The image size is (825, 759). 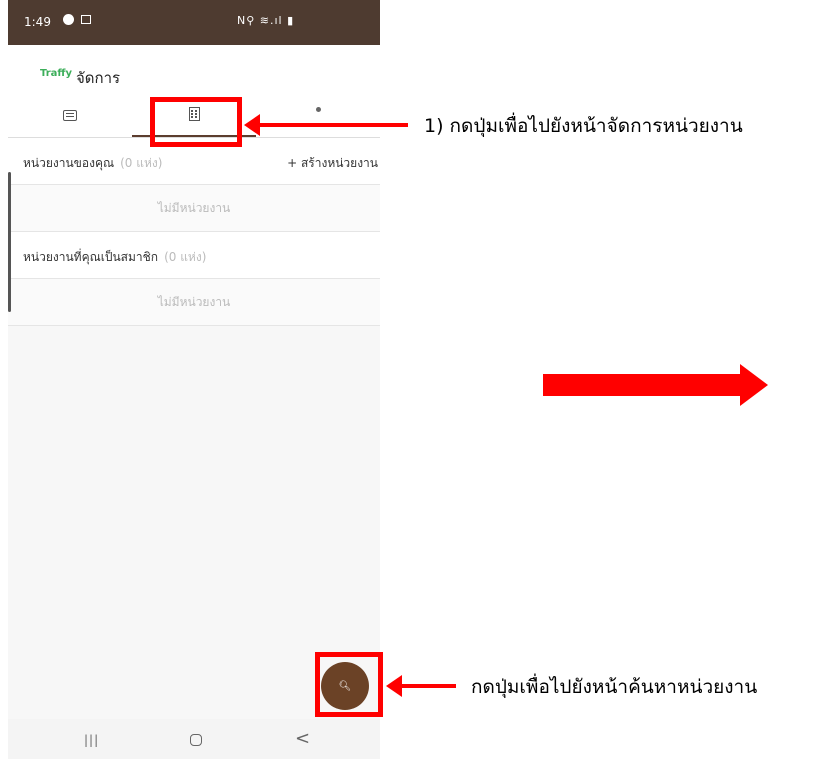 I want to click on tab-highlight-box, so click(x=196, y=122).